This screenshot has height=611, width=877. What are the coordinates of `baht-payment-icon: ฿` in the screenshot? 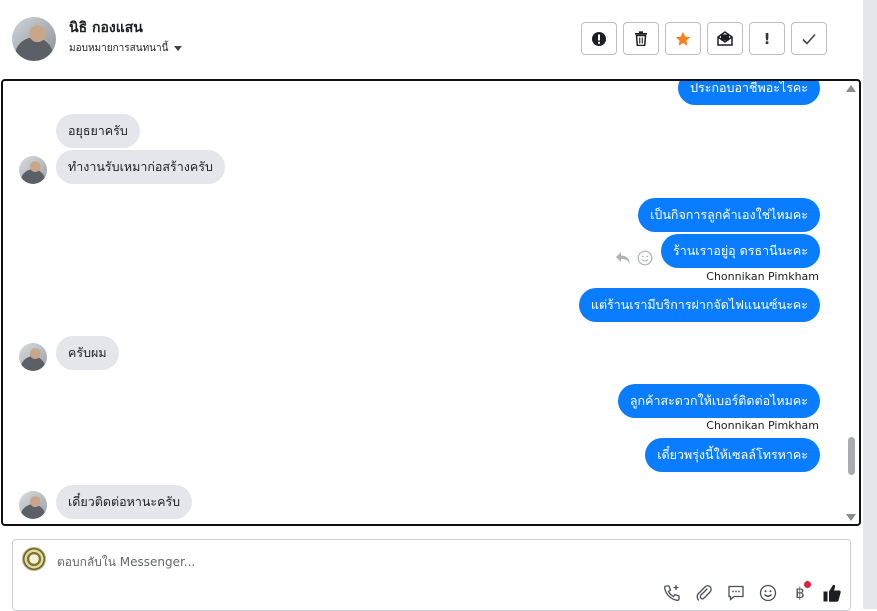 It's located at (800, 592).